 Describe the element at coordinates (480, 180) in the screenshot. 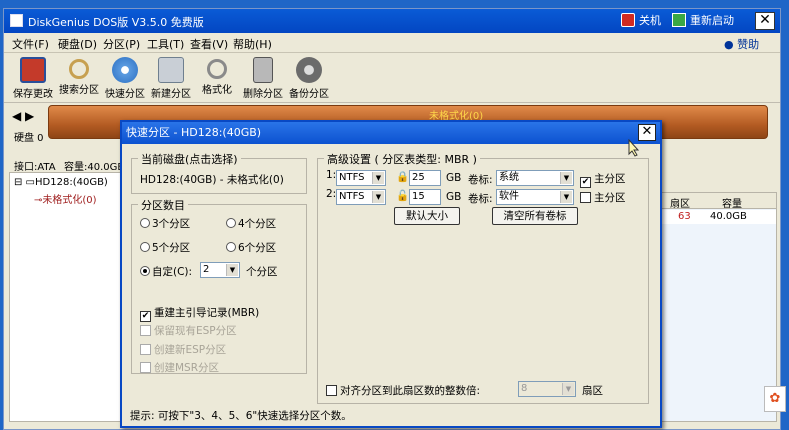

I see `row1-vol-label: 卷标:` at that location.